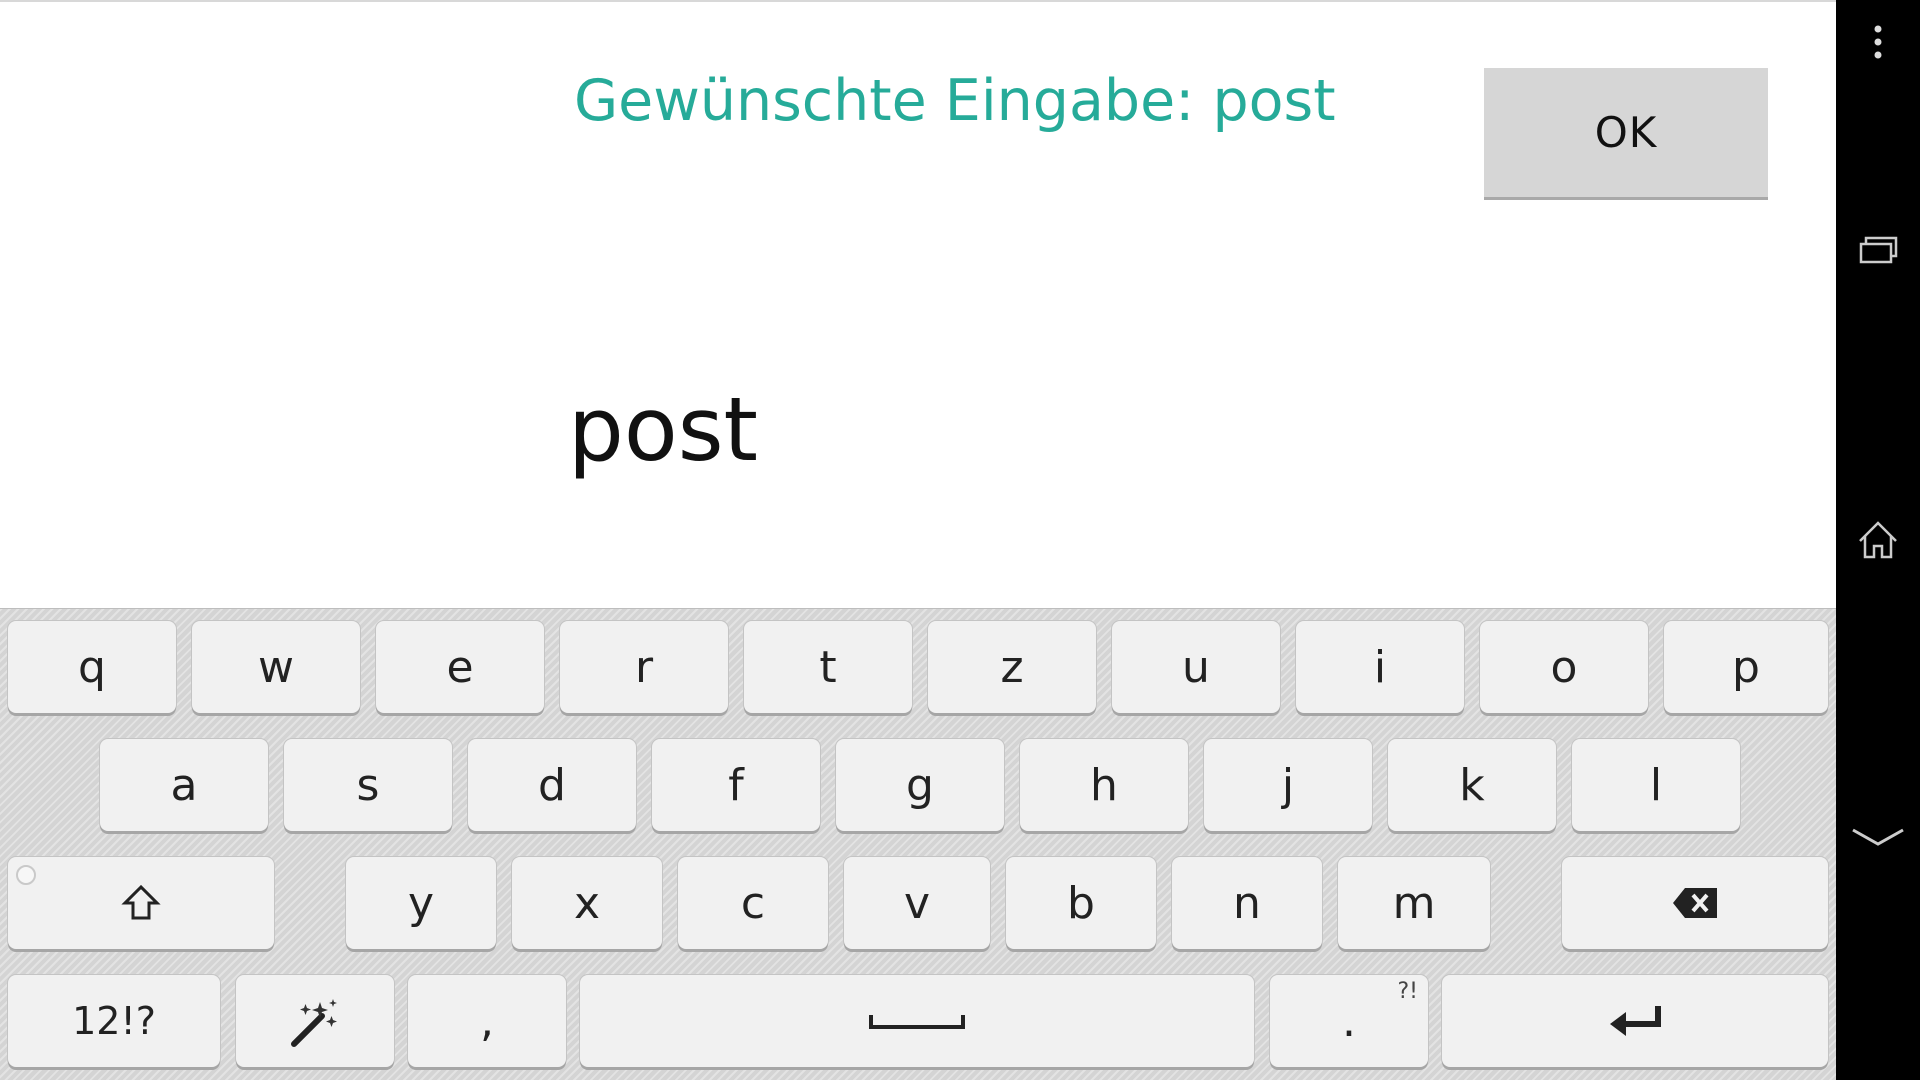  Describe the element at coordinates (114, 1021) in the screenshot. I see `symbols-mode-key: 12!?` at that location.